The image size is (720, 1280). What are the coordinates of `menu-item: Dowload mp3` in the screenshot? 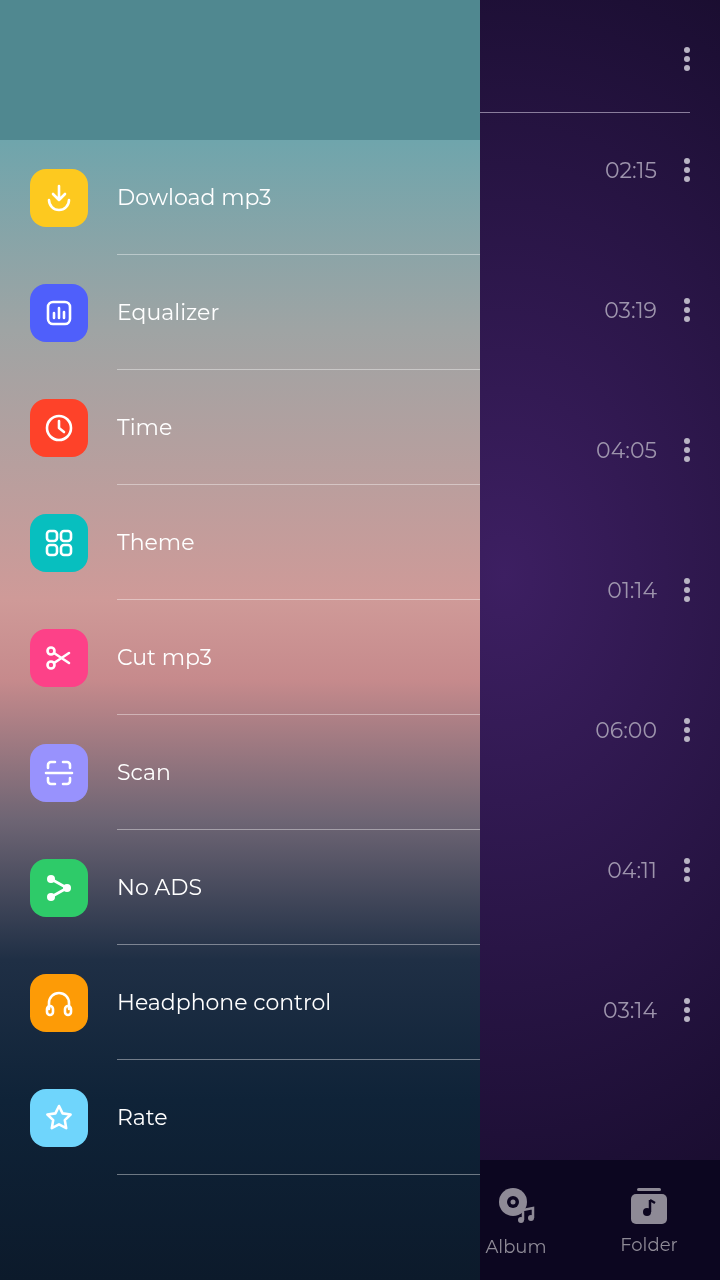 It's located at (240, 197).